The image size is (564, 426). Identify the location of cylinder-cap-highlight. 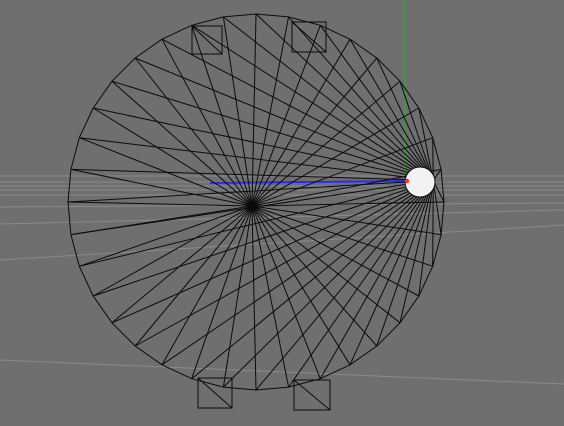
(420, 182).